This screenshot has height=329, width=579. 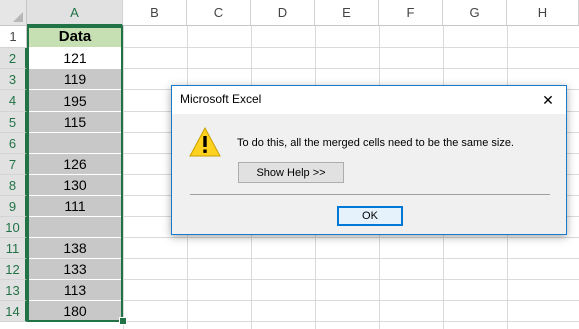 What do you see at coordinates (13, 227) in the screenshot?
I see `row-header-10: 10` at bounding box center [13, 227].